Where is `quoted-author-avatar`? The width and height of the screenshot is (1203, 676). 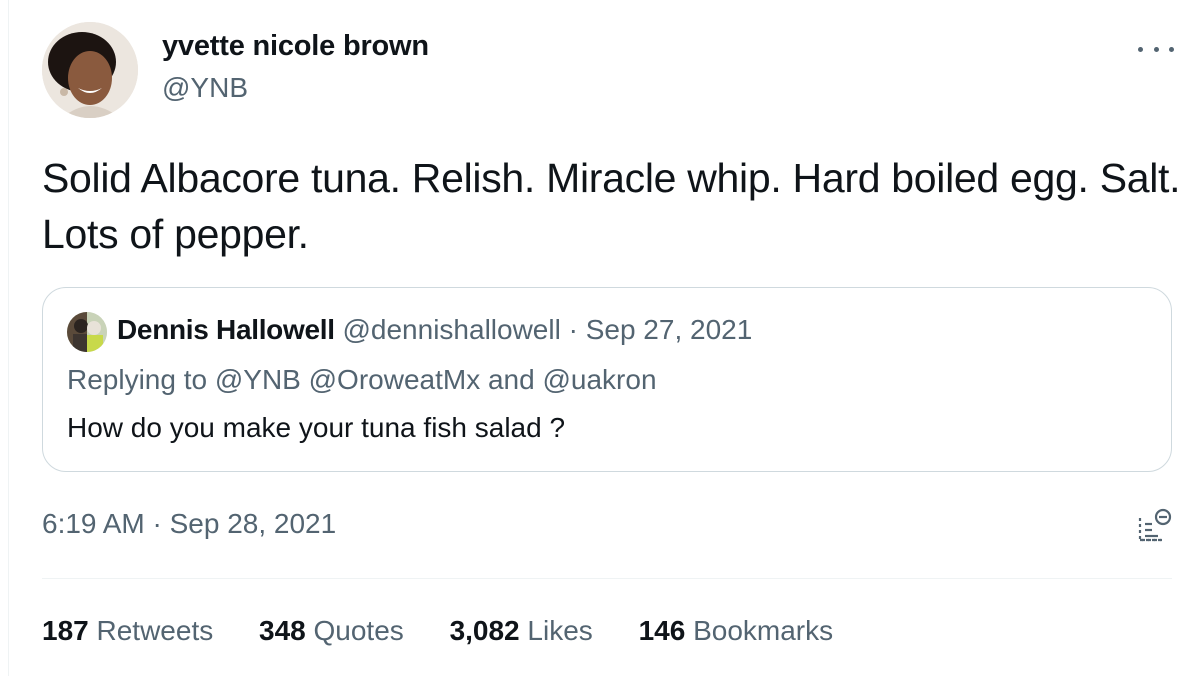 quoted-author-avatar is located at coordinates (87, 332).